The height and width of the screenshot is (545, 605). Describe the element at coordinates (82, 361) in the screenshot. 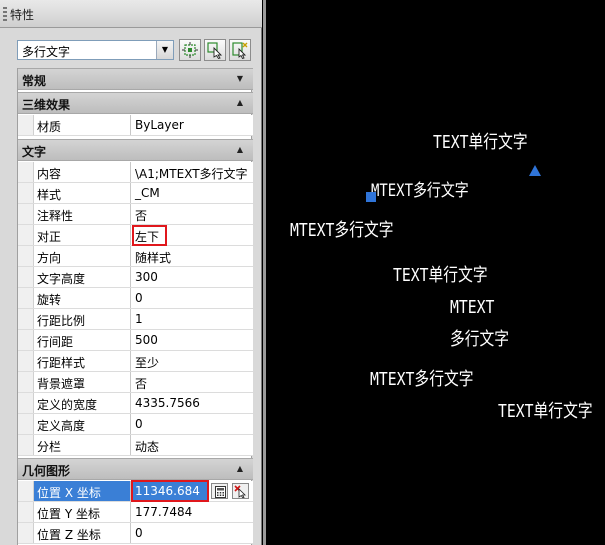

I see `prop-name: 行距样式` at that location.